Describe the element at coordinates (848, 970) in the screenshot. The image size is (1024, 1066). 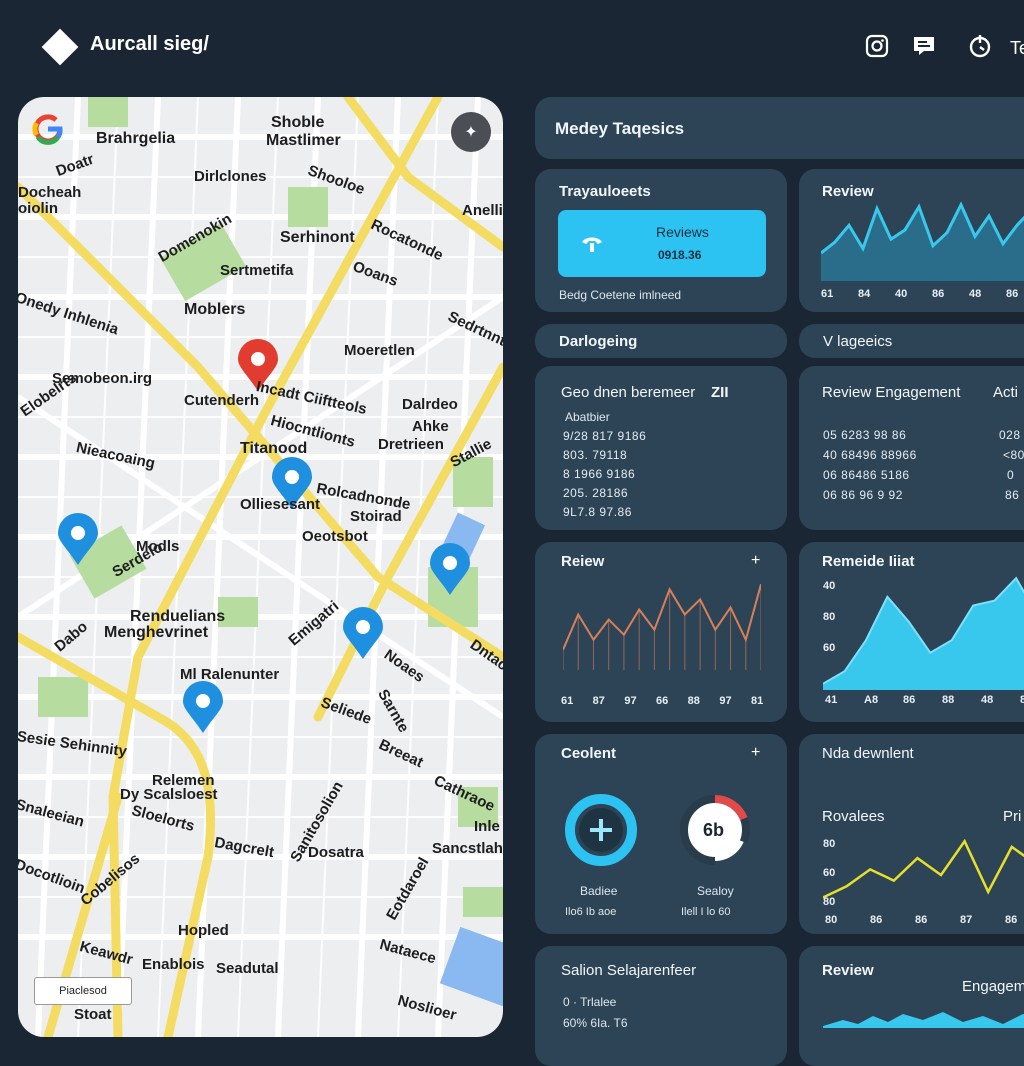
I see `review-bottom-title: Review` at that location.